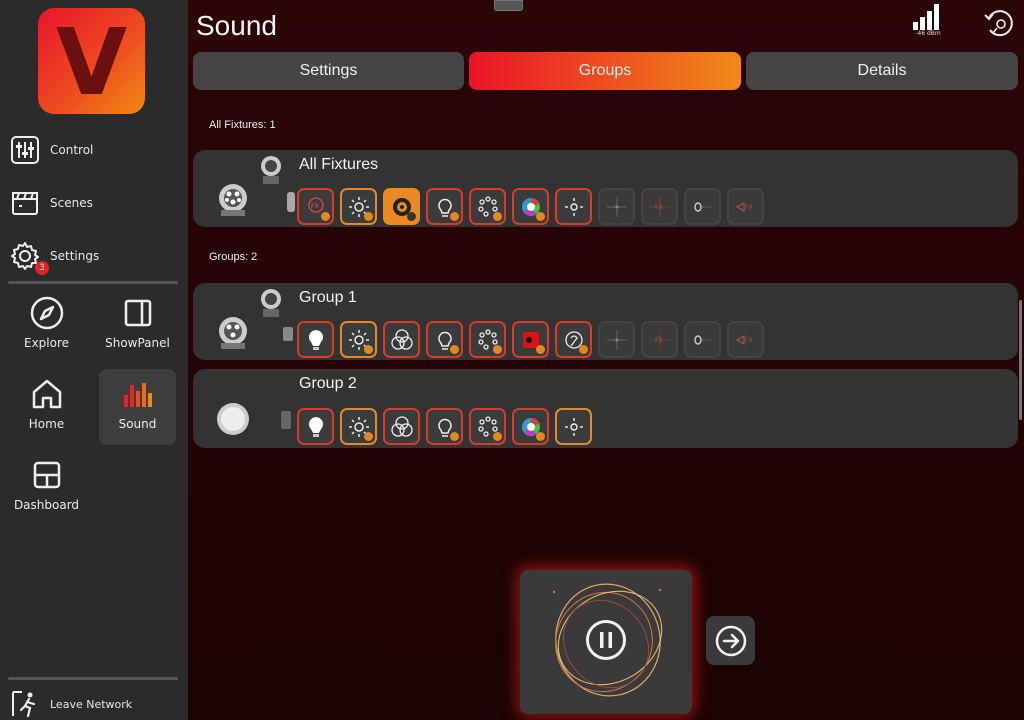 The image size is (1024, 720). I want to click on pause-button, so click(606, 640).